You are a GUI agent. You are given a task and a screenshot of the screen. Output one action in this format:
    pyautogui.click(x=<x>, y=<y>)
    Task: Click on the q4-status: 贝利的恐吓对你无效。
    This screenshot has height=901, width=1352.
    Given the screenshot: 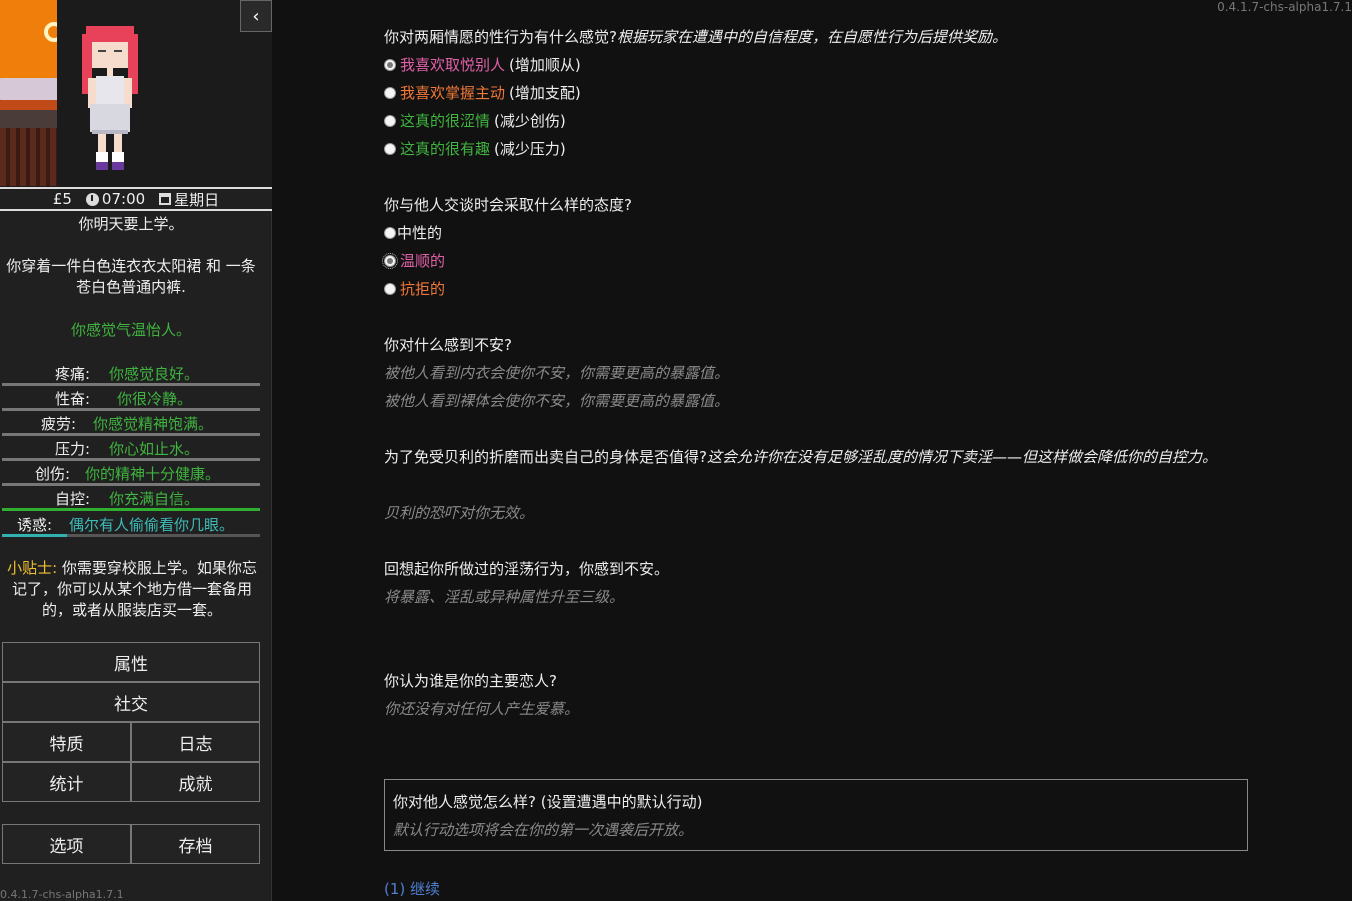 What is the action you would take?
    pyautogui.click(x=459, y=513)
    